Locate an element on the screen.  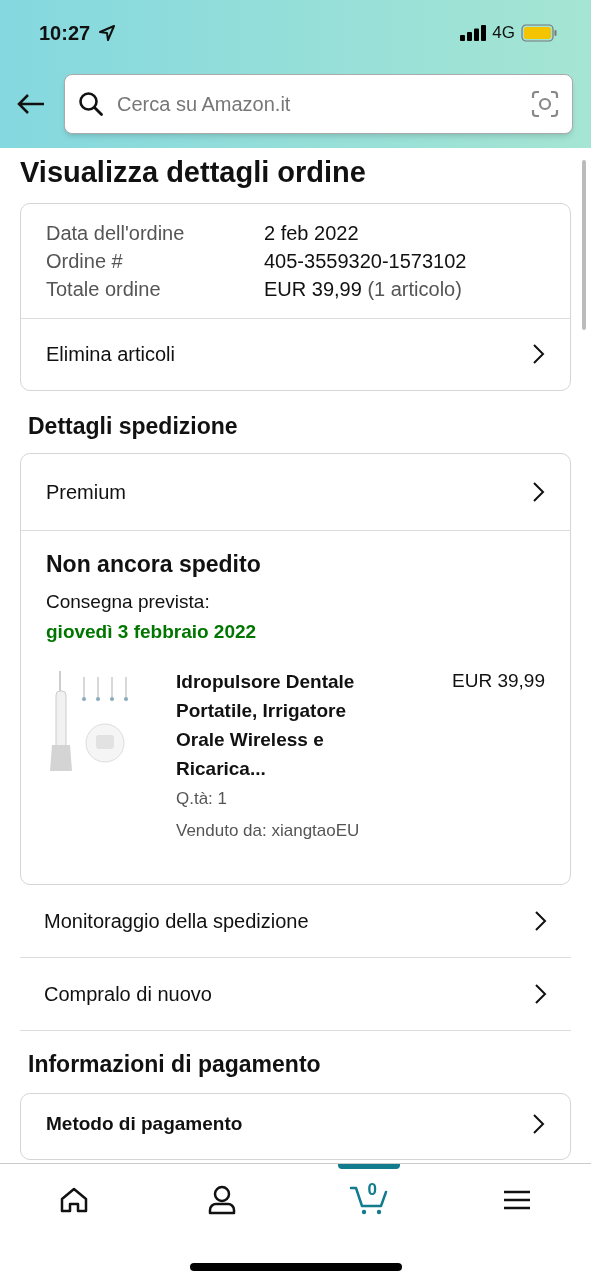
summary-value: 2 feb 2022 is located at coordinates (311, 233).